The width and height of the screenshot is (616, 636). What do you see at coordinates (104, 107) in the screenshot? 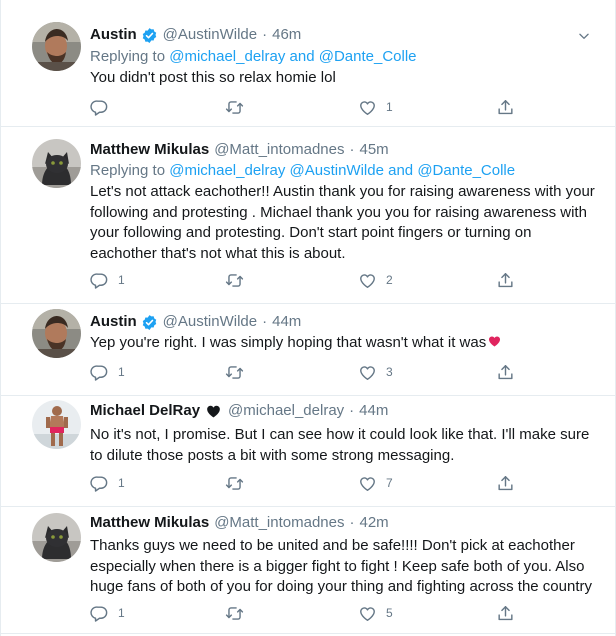
I see `reply-button` at bounding box center [104, 107].